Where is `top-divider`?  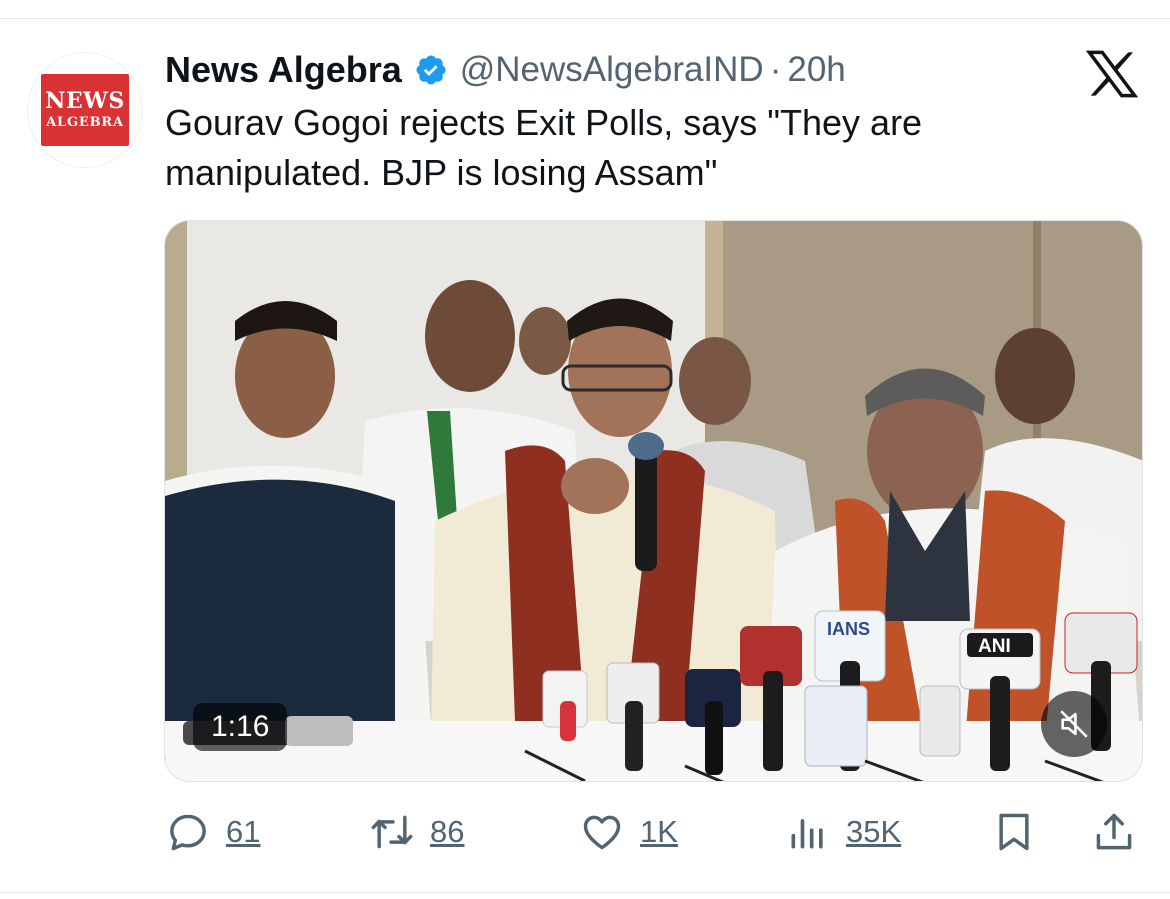
top-divider is located at coordinates (585, 18).